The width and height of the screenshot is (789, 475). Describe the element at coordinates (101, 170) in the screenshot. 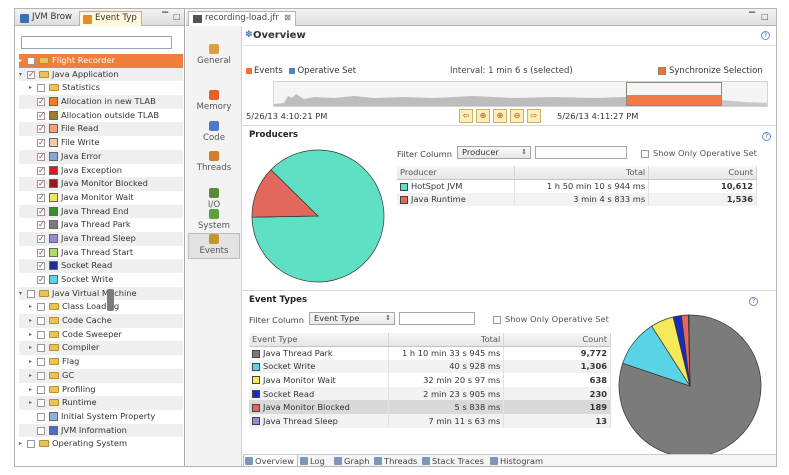

I see `tree-item: Java Exception` at that location.